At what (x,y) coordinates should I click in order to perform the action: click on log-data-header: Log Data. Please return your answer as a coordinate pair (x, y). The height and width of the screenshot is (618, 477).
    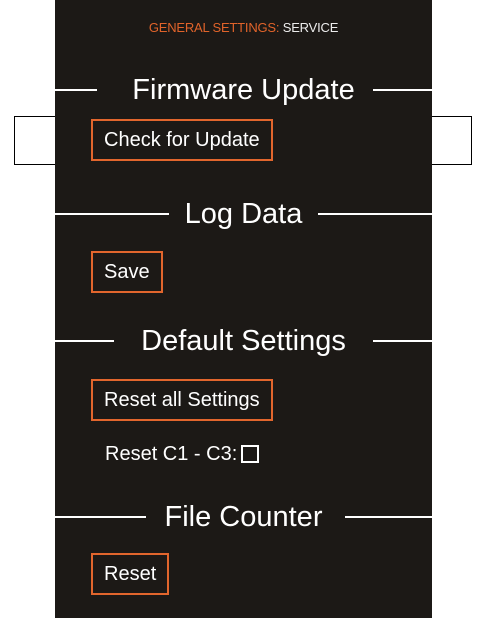
    Looking at the image, I should click on (243, 214).